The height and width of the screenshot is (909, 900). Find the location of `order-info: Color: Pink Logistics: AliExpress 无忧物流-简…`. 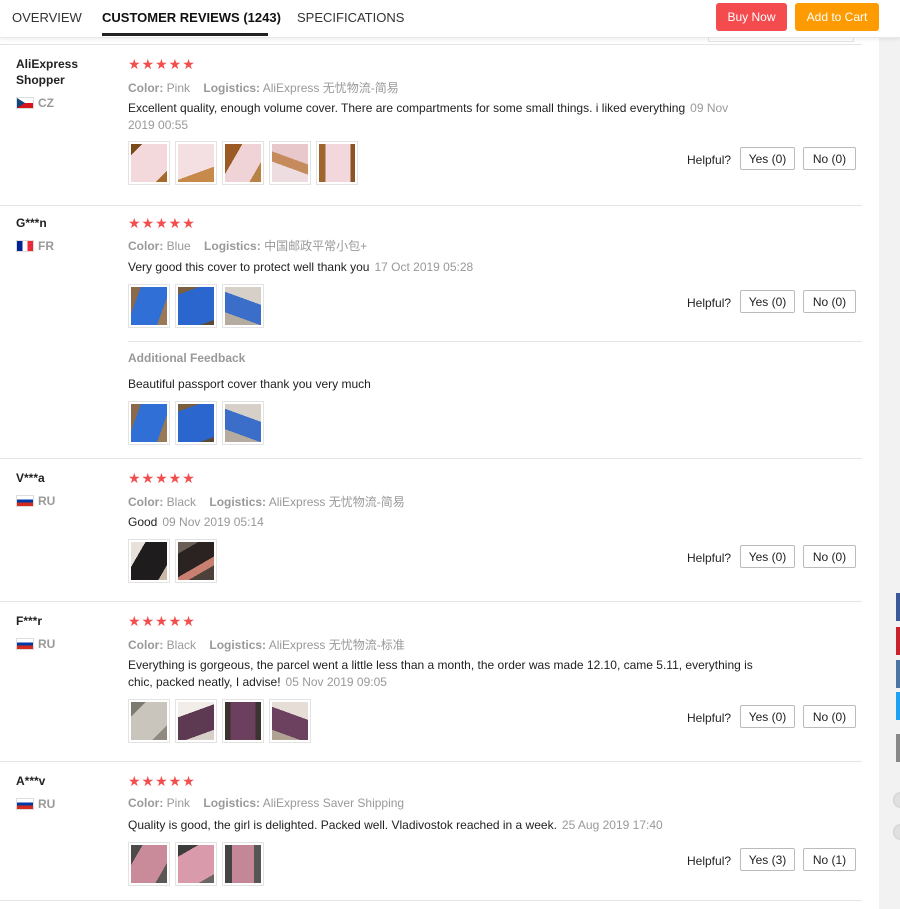

order-info: Color: Pink Logistics: AliExpress 无忧物流-简… is located at coordinates (263, 87).